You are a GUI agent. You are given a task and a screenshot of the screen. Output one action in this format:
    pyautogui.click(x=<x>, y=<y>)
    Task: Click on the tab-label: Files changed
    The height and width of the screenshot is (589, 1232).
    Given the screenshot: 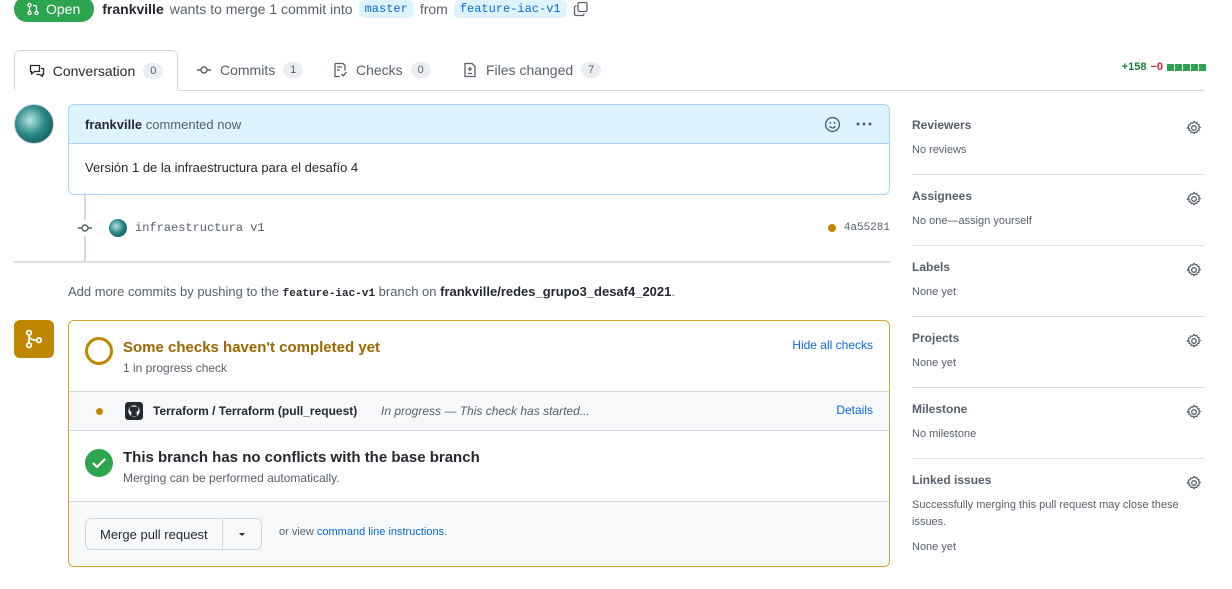 What is the action you would take?
    pyautogui.click(x=530, y=69)
    